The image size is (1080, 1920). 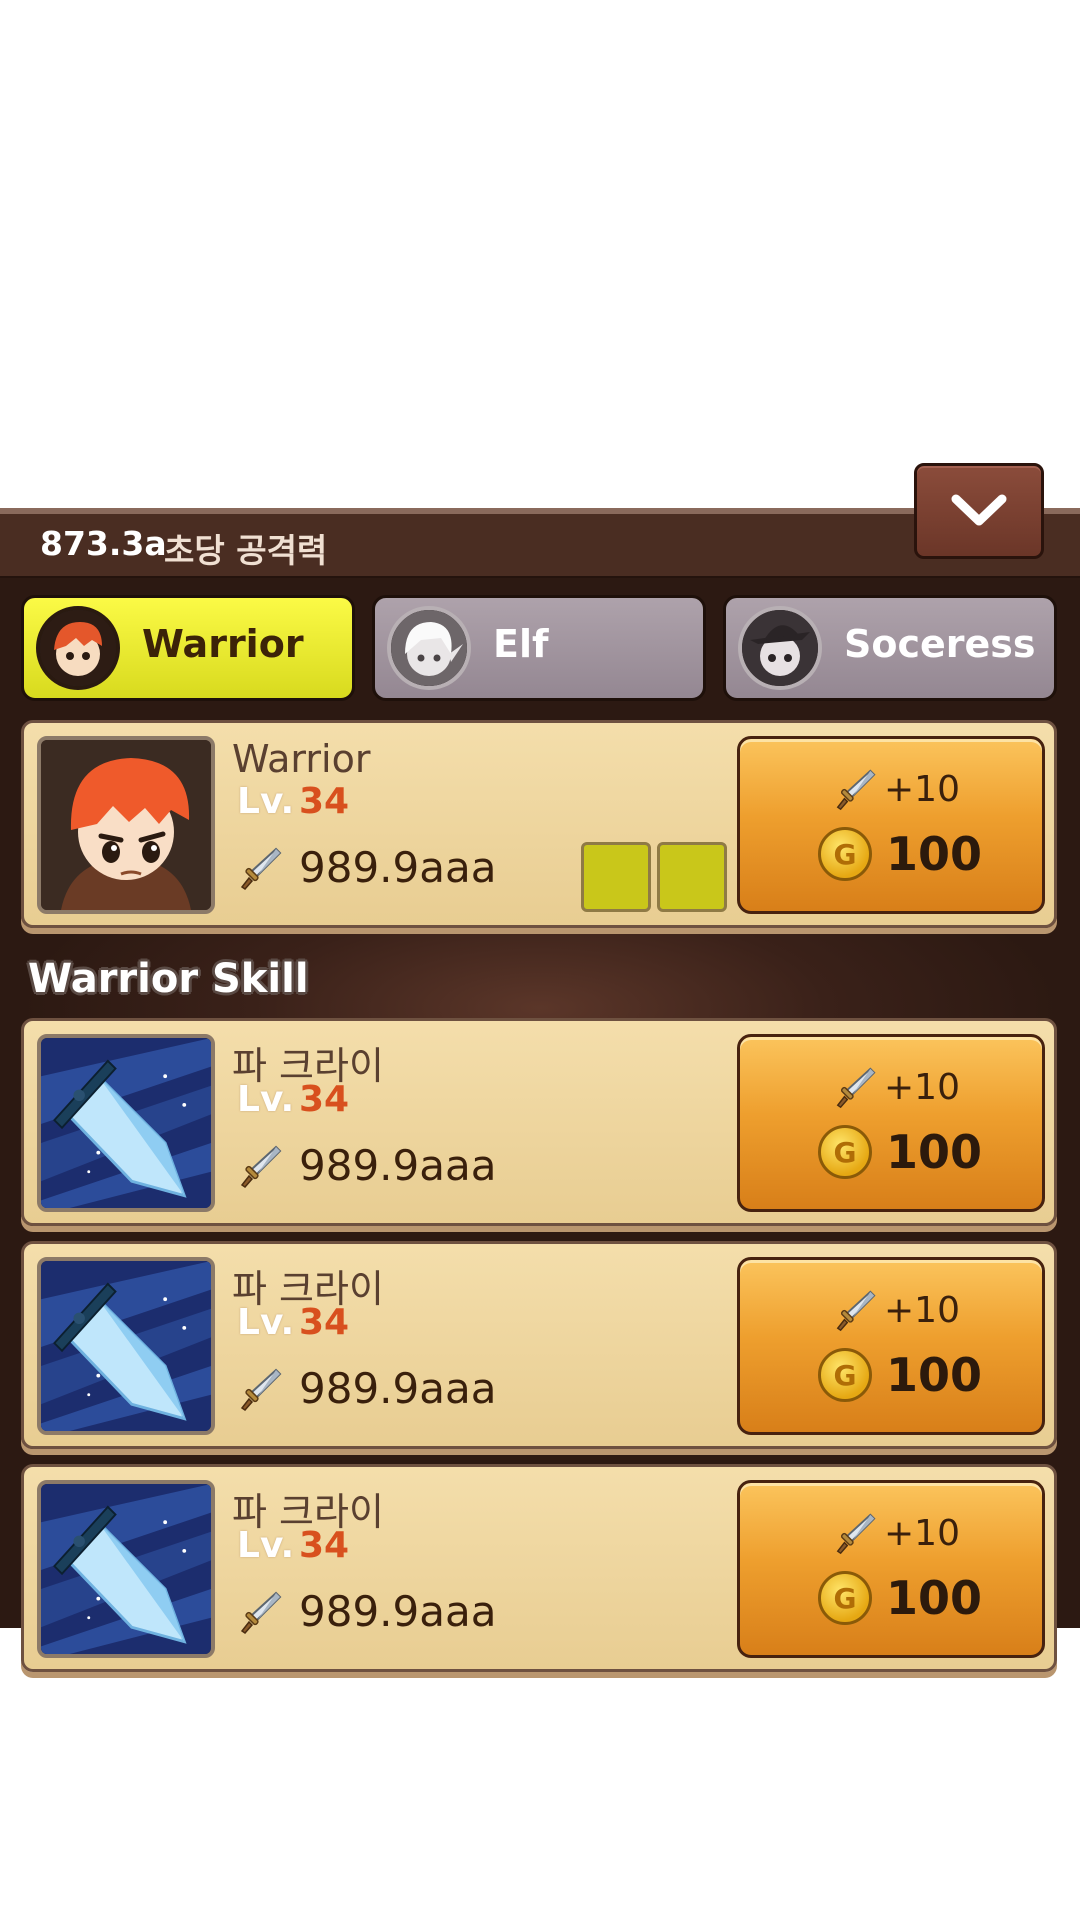 What do you see at coordinates (324, 801) in the screenshot?
I see `hero-level-value: 34` at bounding box center [324, 801].